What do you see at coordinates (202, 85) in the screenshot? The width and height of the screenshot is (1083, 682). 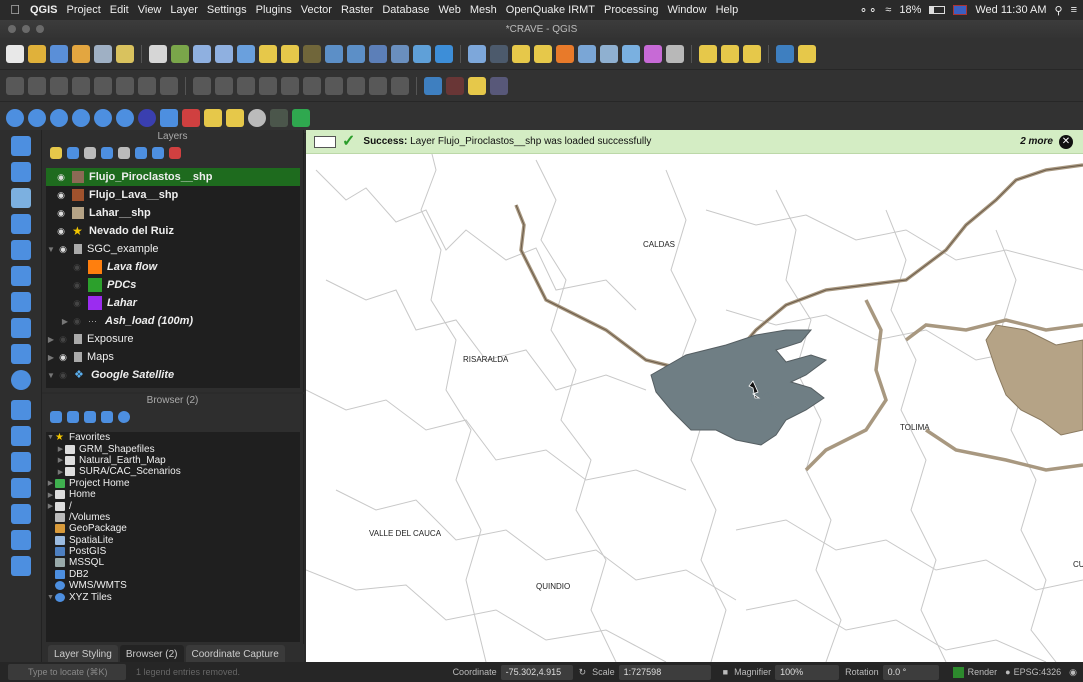 I see `digitize-shape-icon` at bounding box center [202, 85].